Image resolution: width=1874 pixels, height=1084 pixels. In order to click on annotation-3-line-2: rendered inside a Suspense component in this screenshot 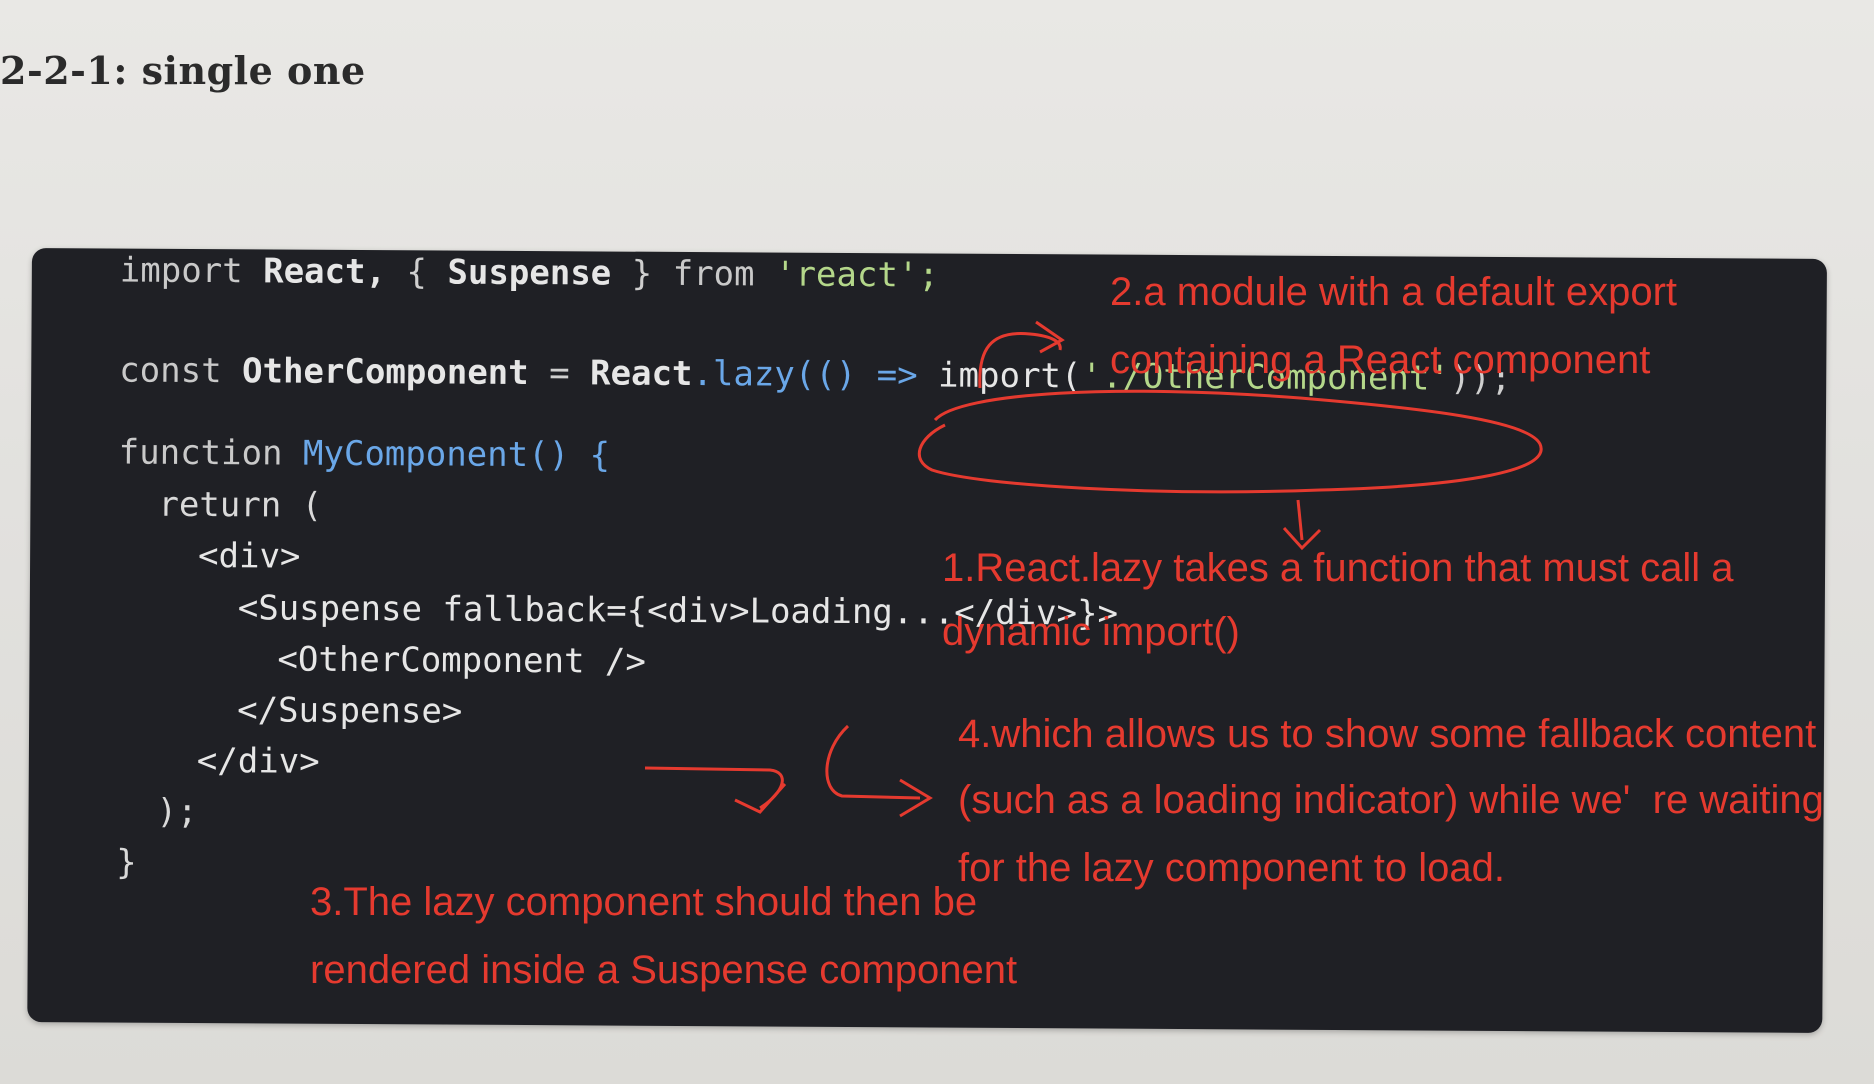, I will do `click(664, 970)`.